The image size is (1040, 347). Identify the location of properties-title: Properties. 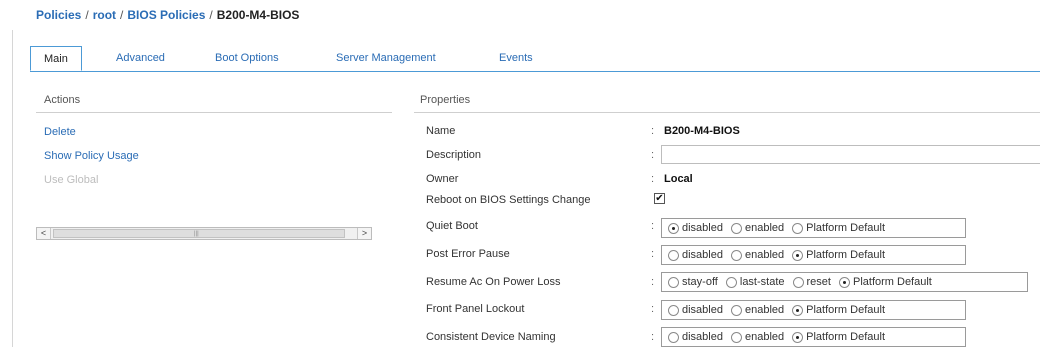
(445, 100).